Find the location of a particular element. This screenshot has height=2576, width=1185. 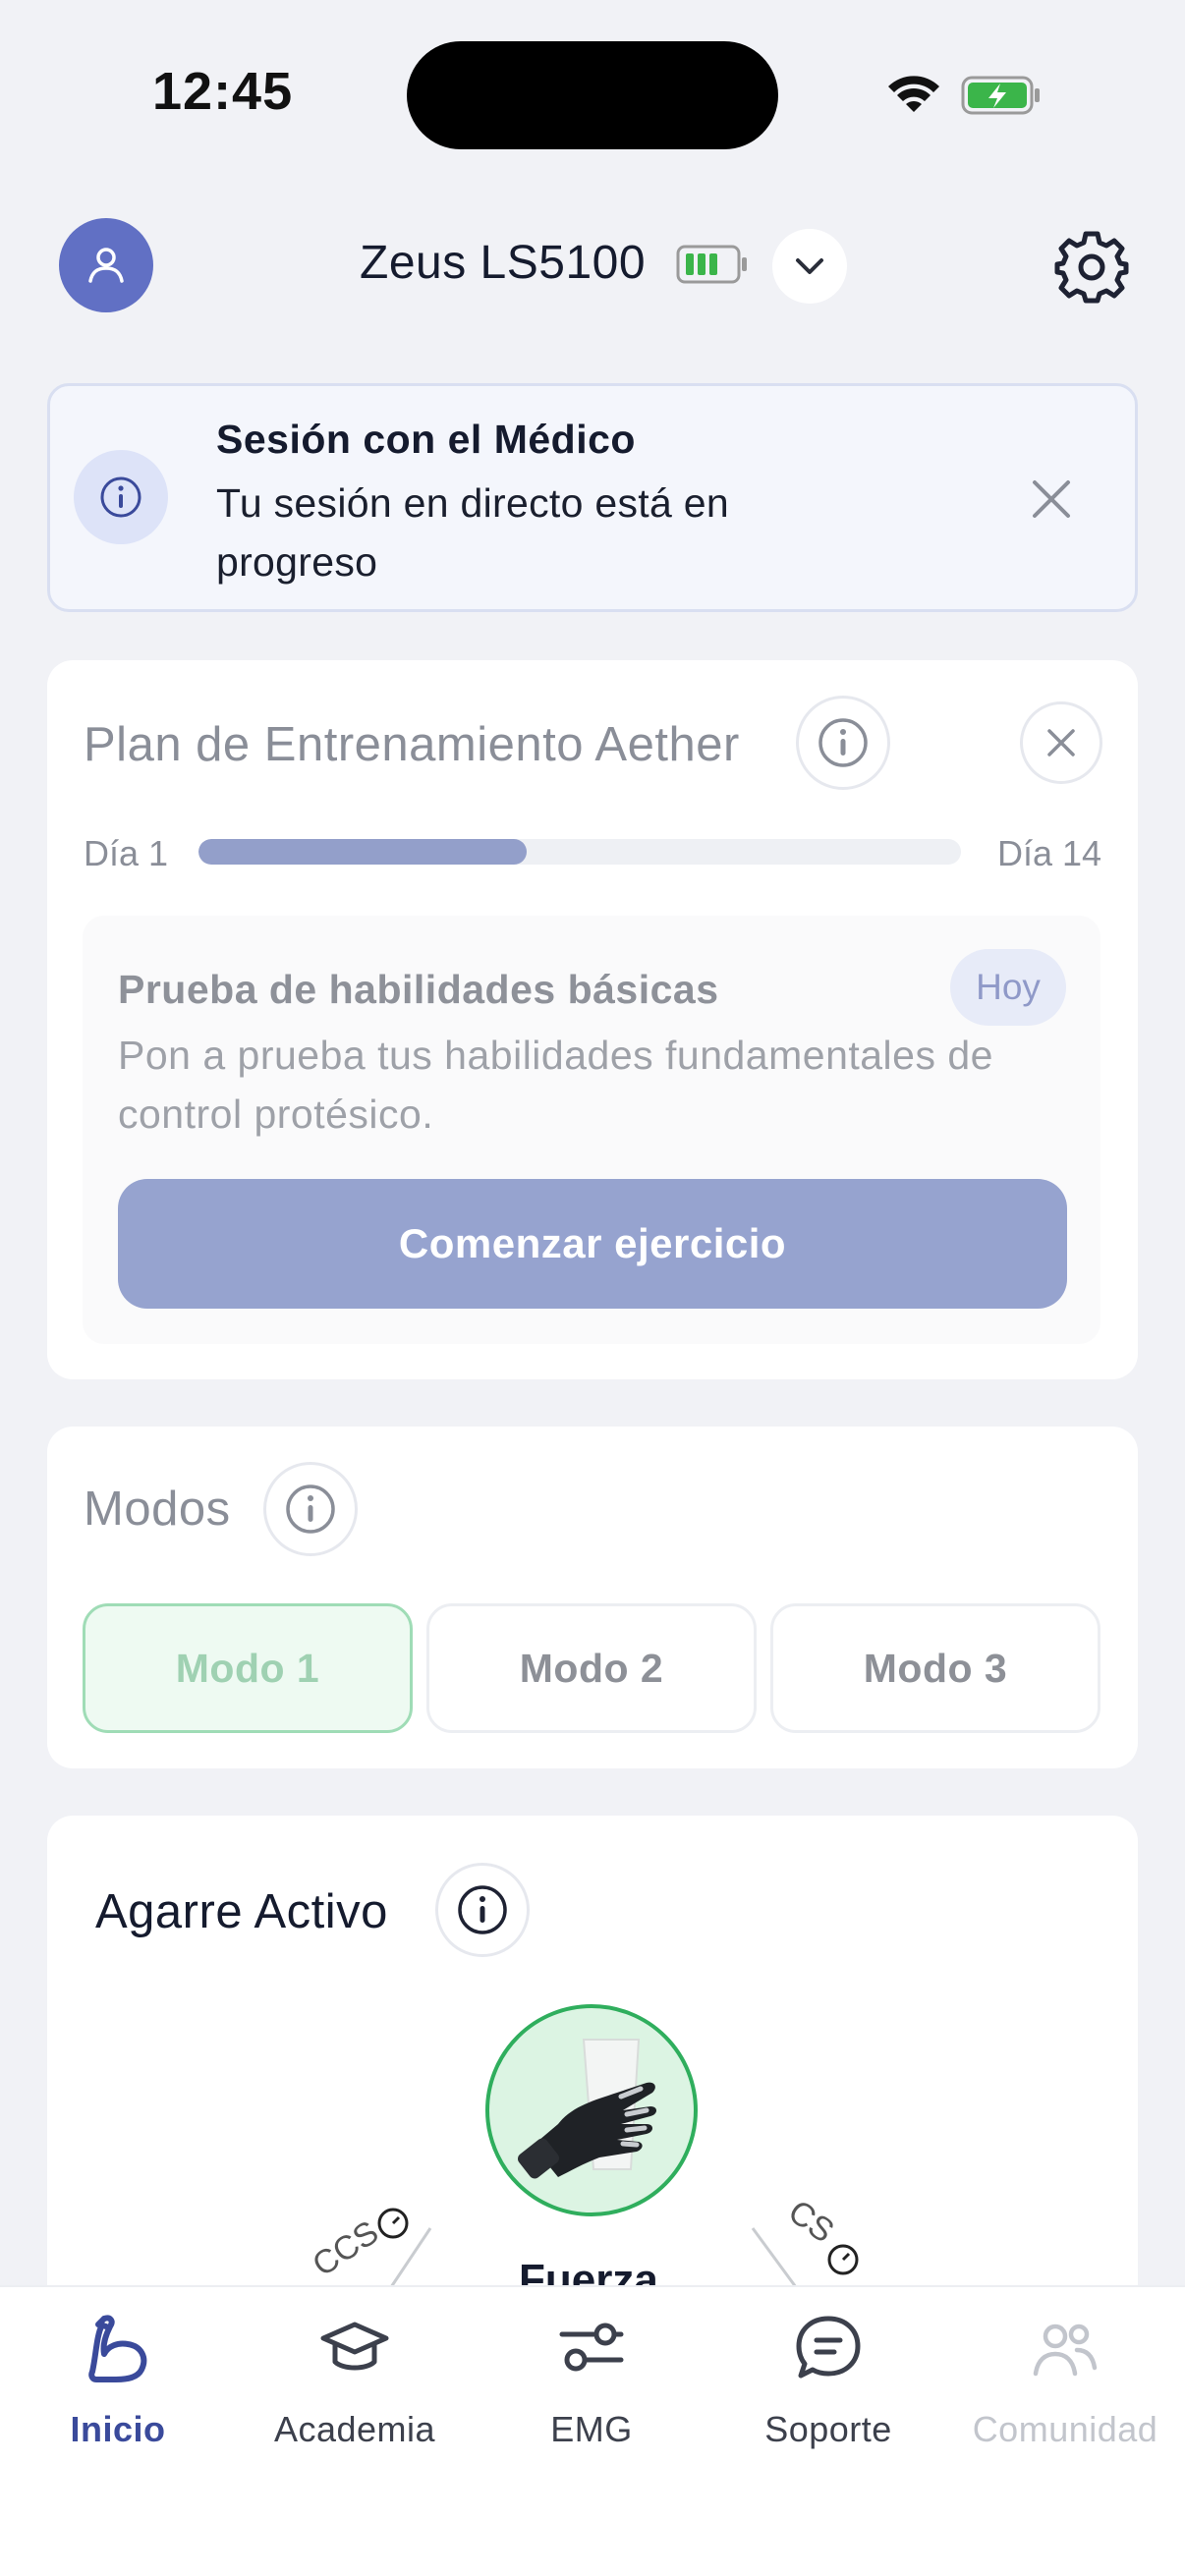

mode-2-button: Modo 2 is located at coordinates (592, 1668).